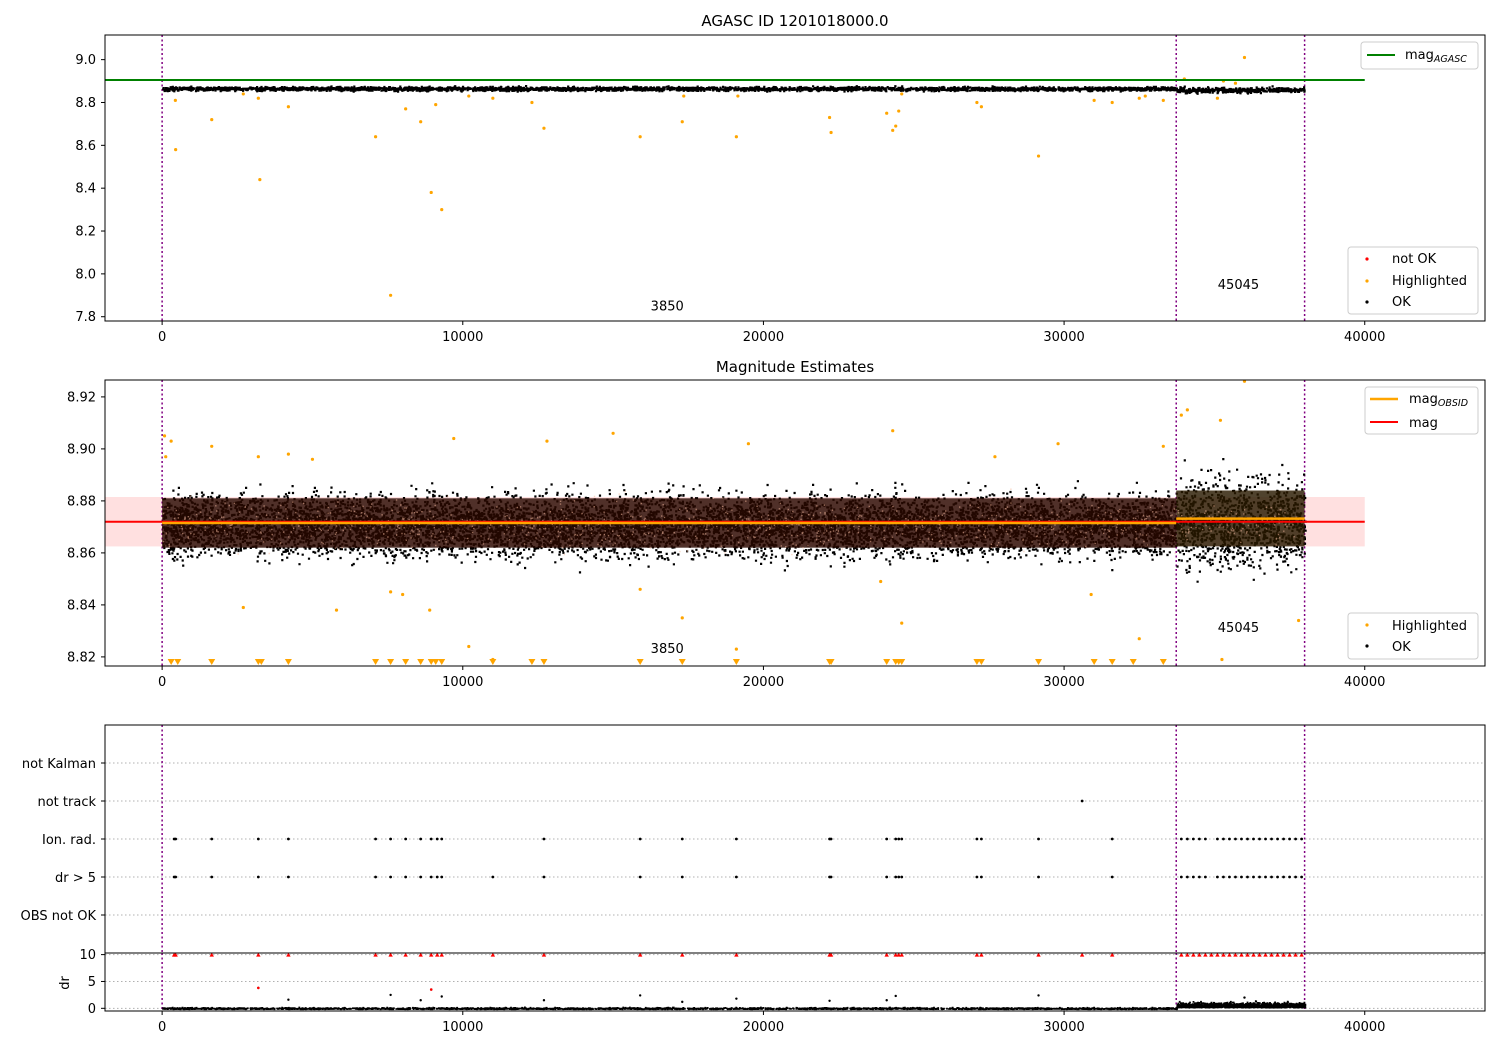 The image size is (1500, 1050). What do you see at coordinates (1367, 302) in the screenshot?
I see `legend-marker-ok` at bounding box center [1367, 302].